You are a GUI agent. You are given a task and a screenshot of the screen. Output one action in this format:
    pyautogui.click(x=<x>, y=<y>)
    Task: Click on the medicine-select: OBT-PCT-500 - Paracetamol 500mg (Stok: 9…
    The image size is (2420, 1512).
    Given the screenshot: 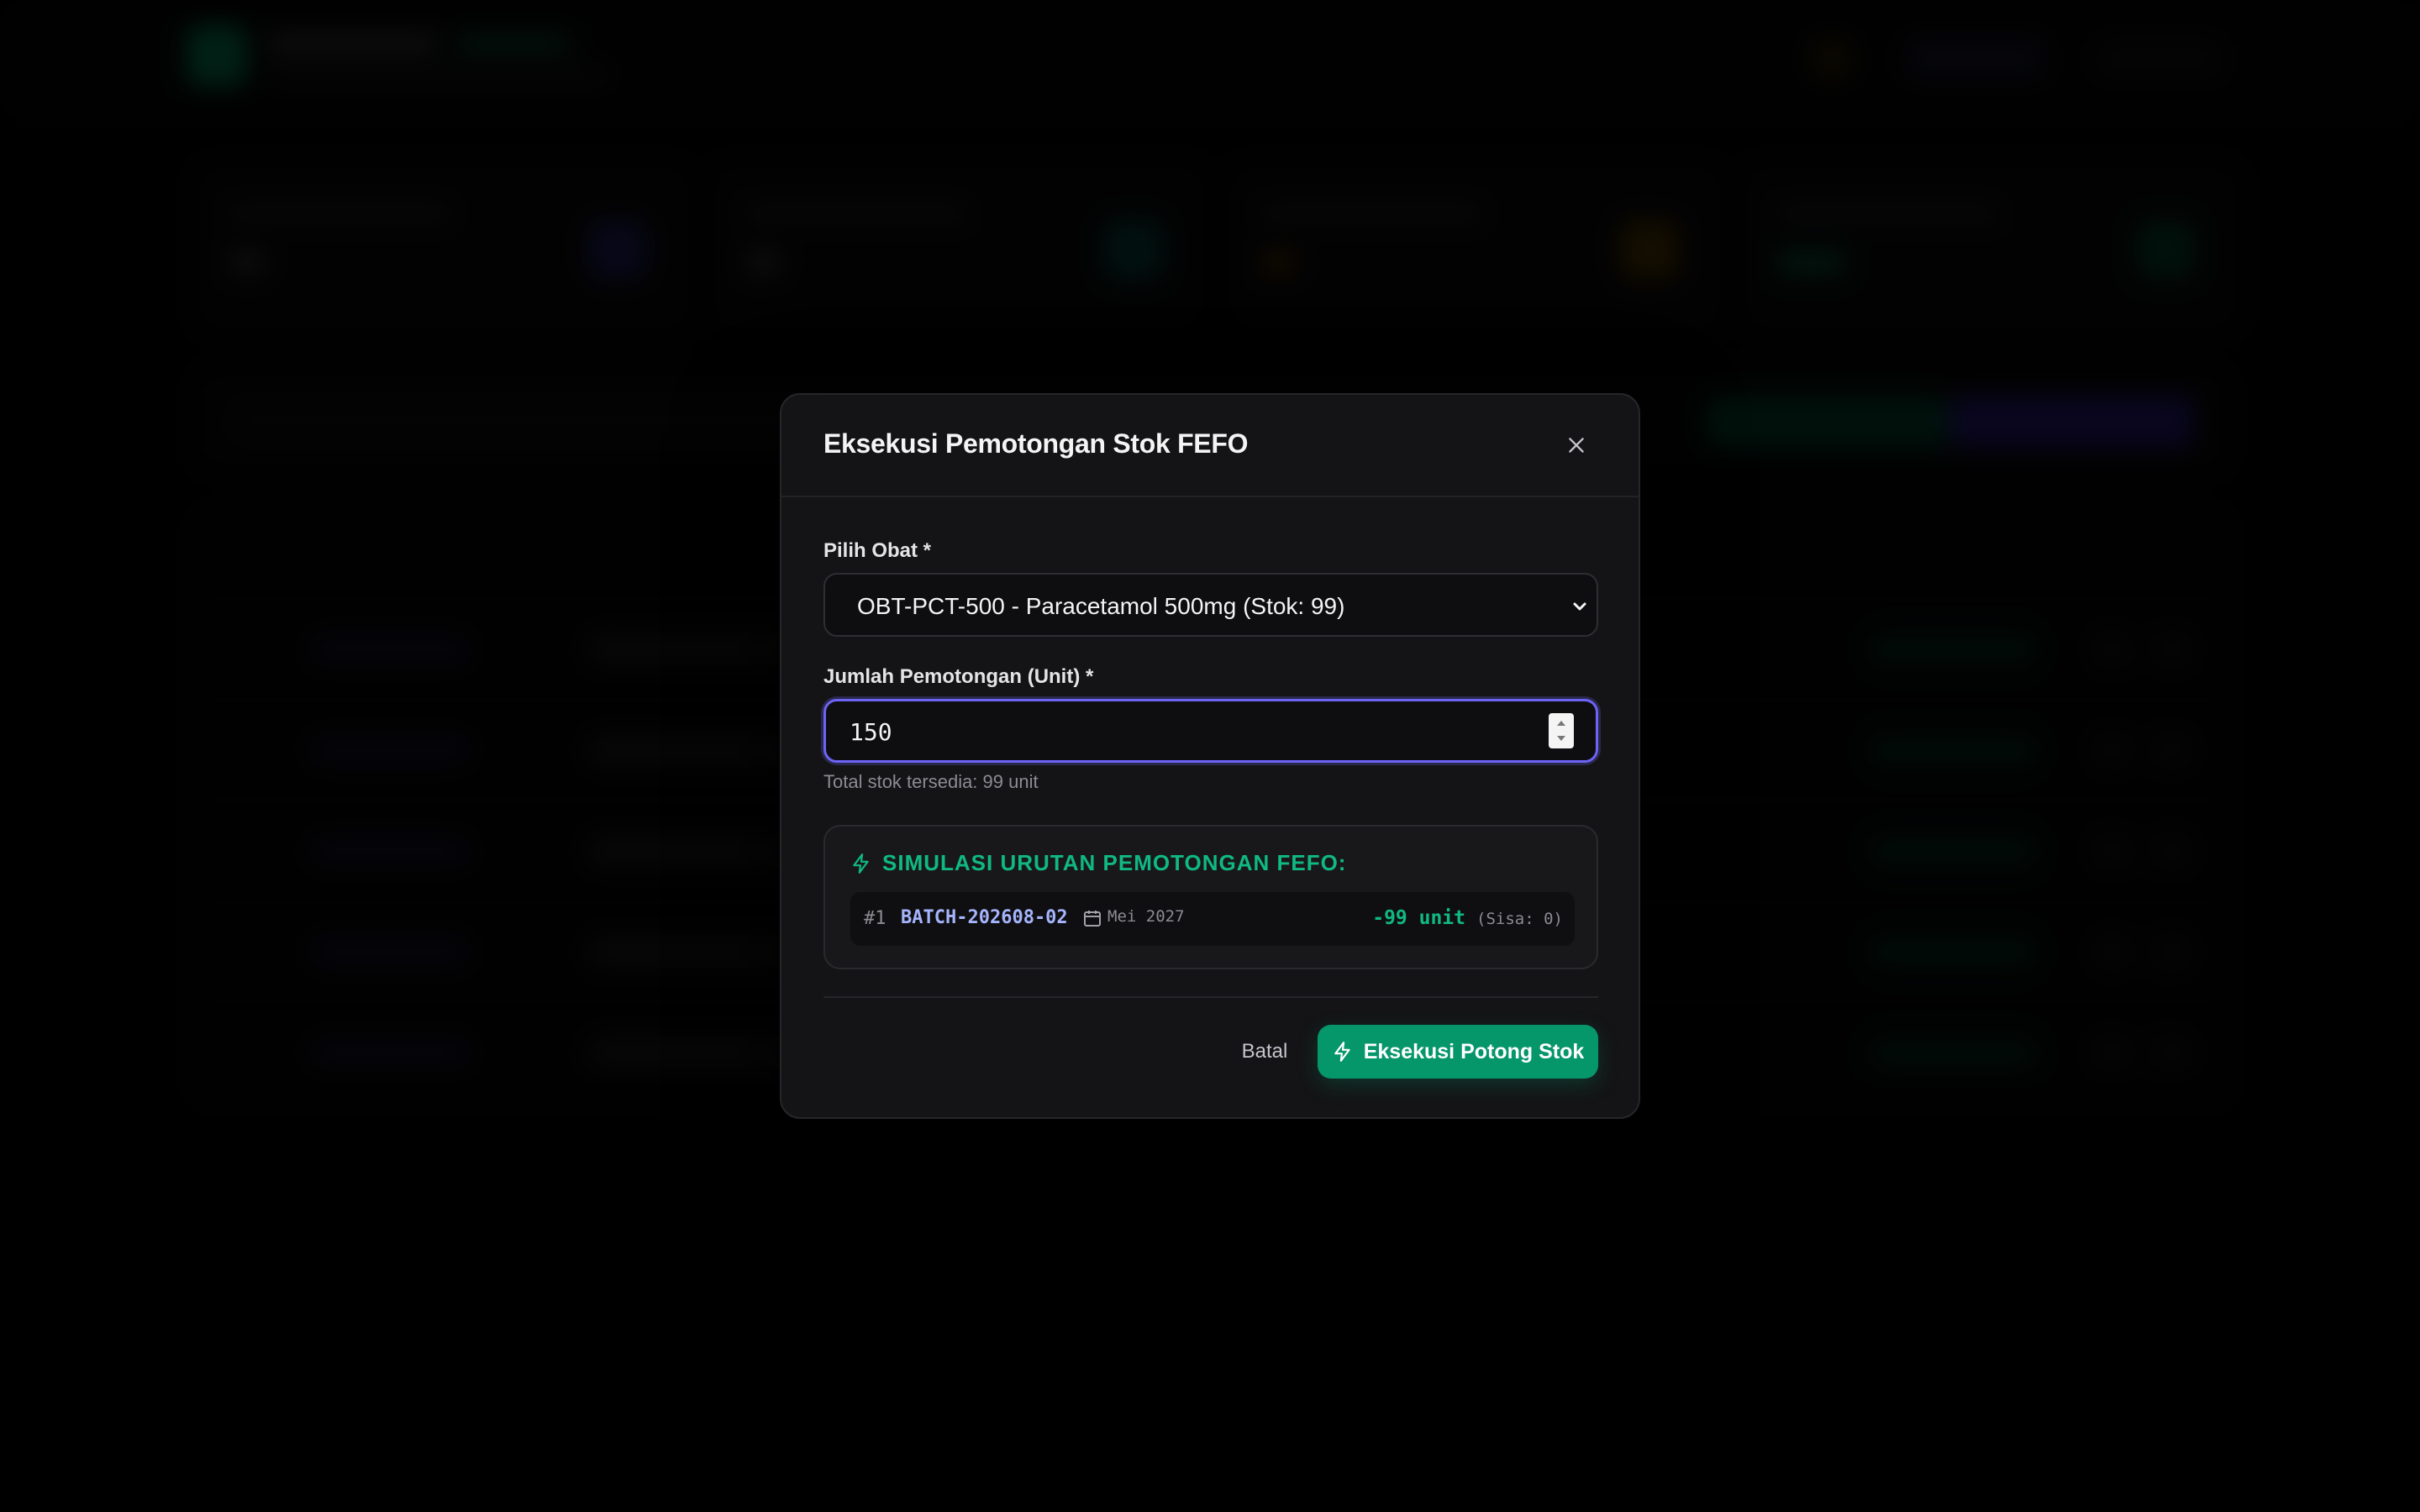 What is the action you would take?
    pyautogui.click(x=1210, y=605)
    